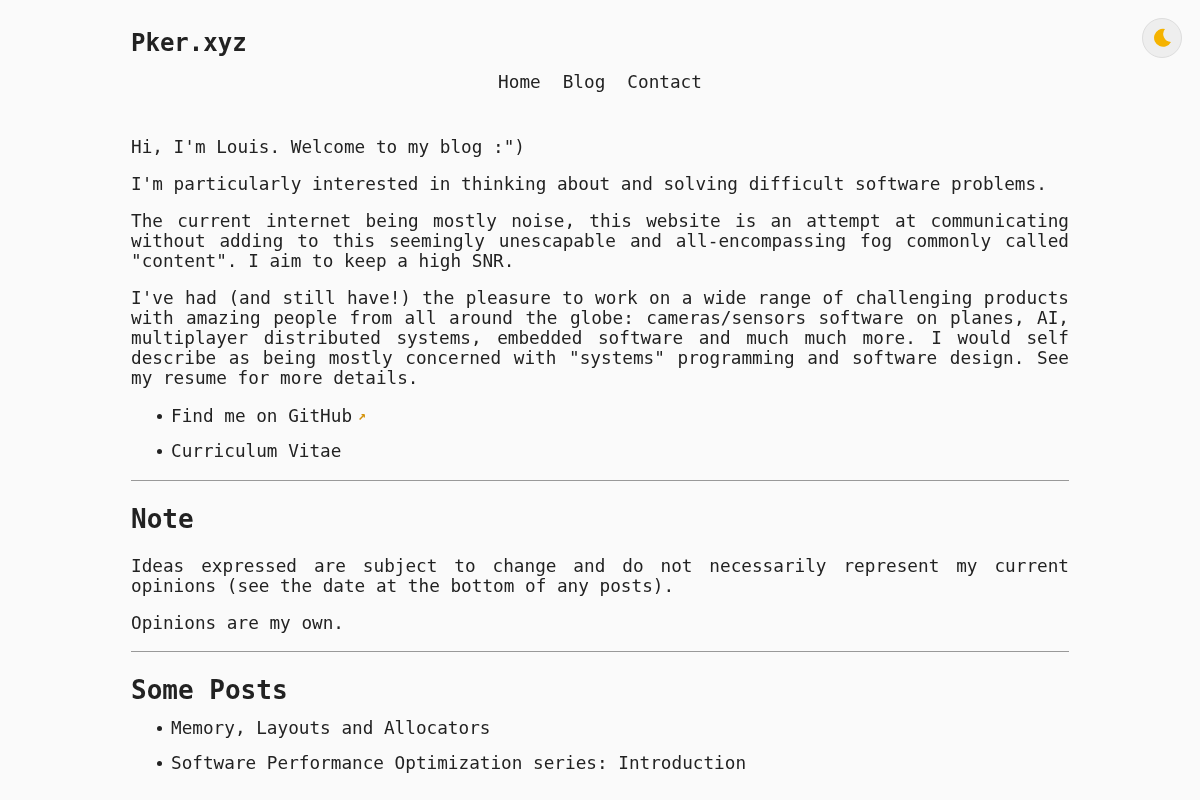 The image size is (1200, 800). I want to click on section-heading: Some Posts, so click(210, 690).